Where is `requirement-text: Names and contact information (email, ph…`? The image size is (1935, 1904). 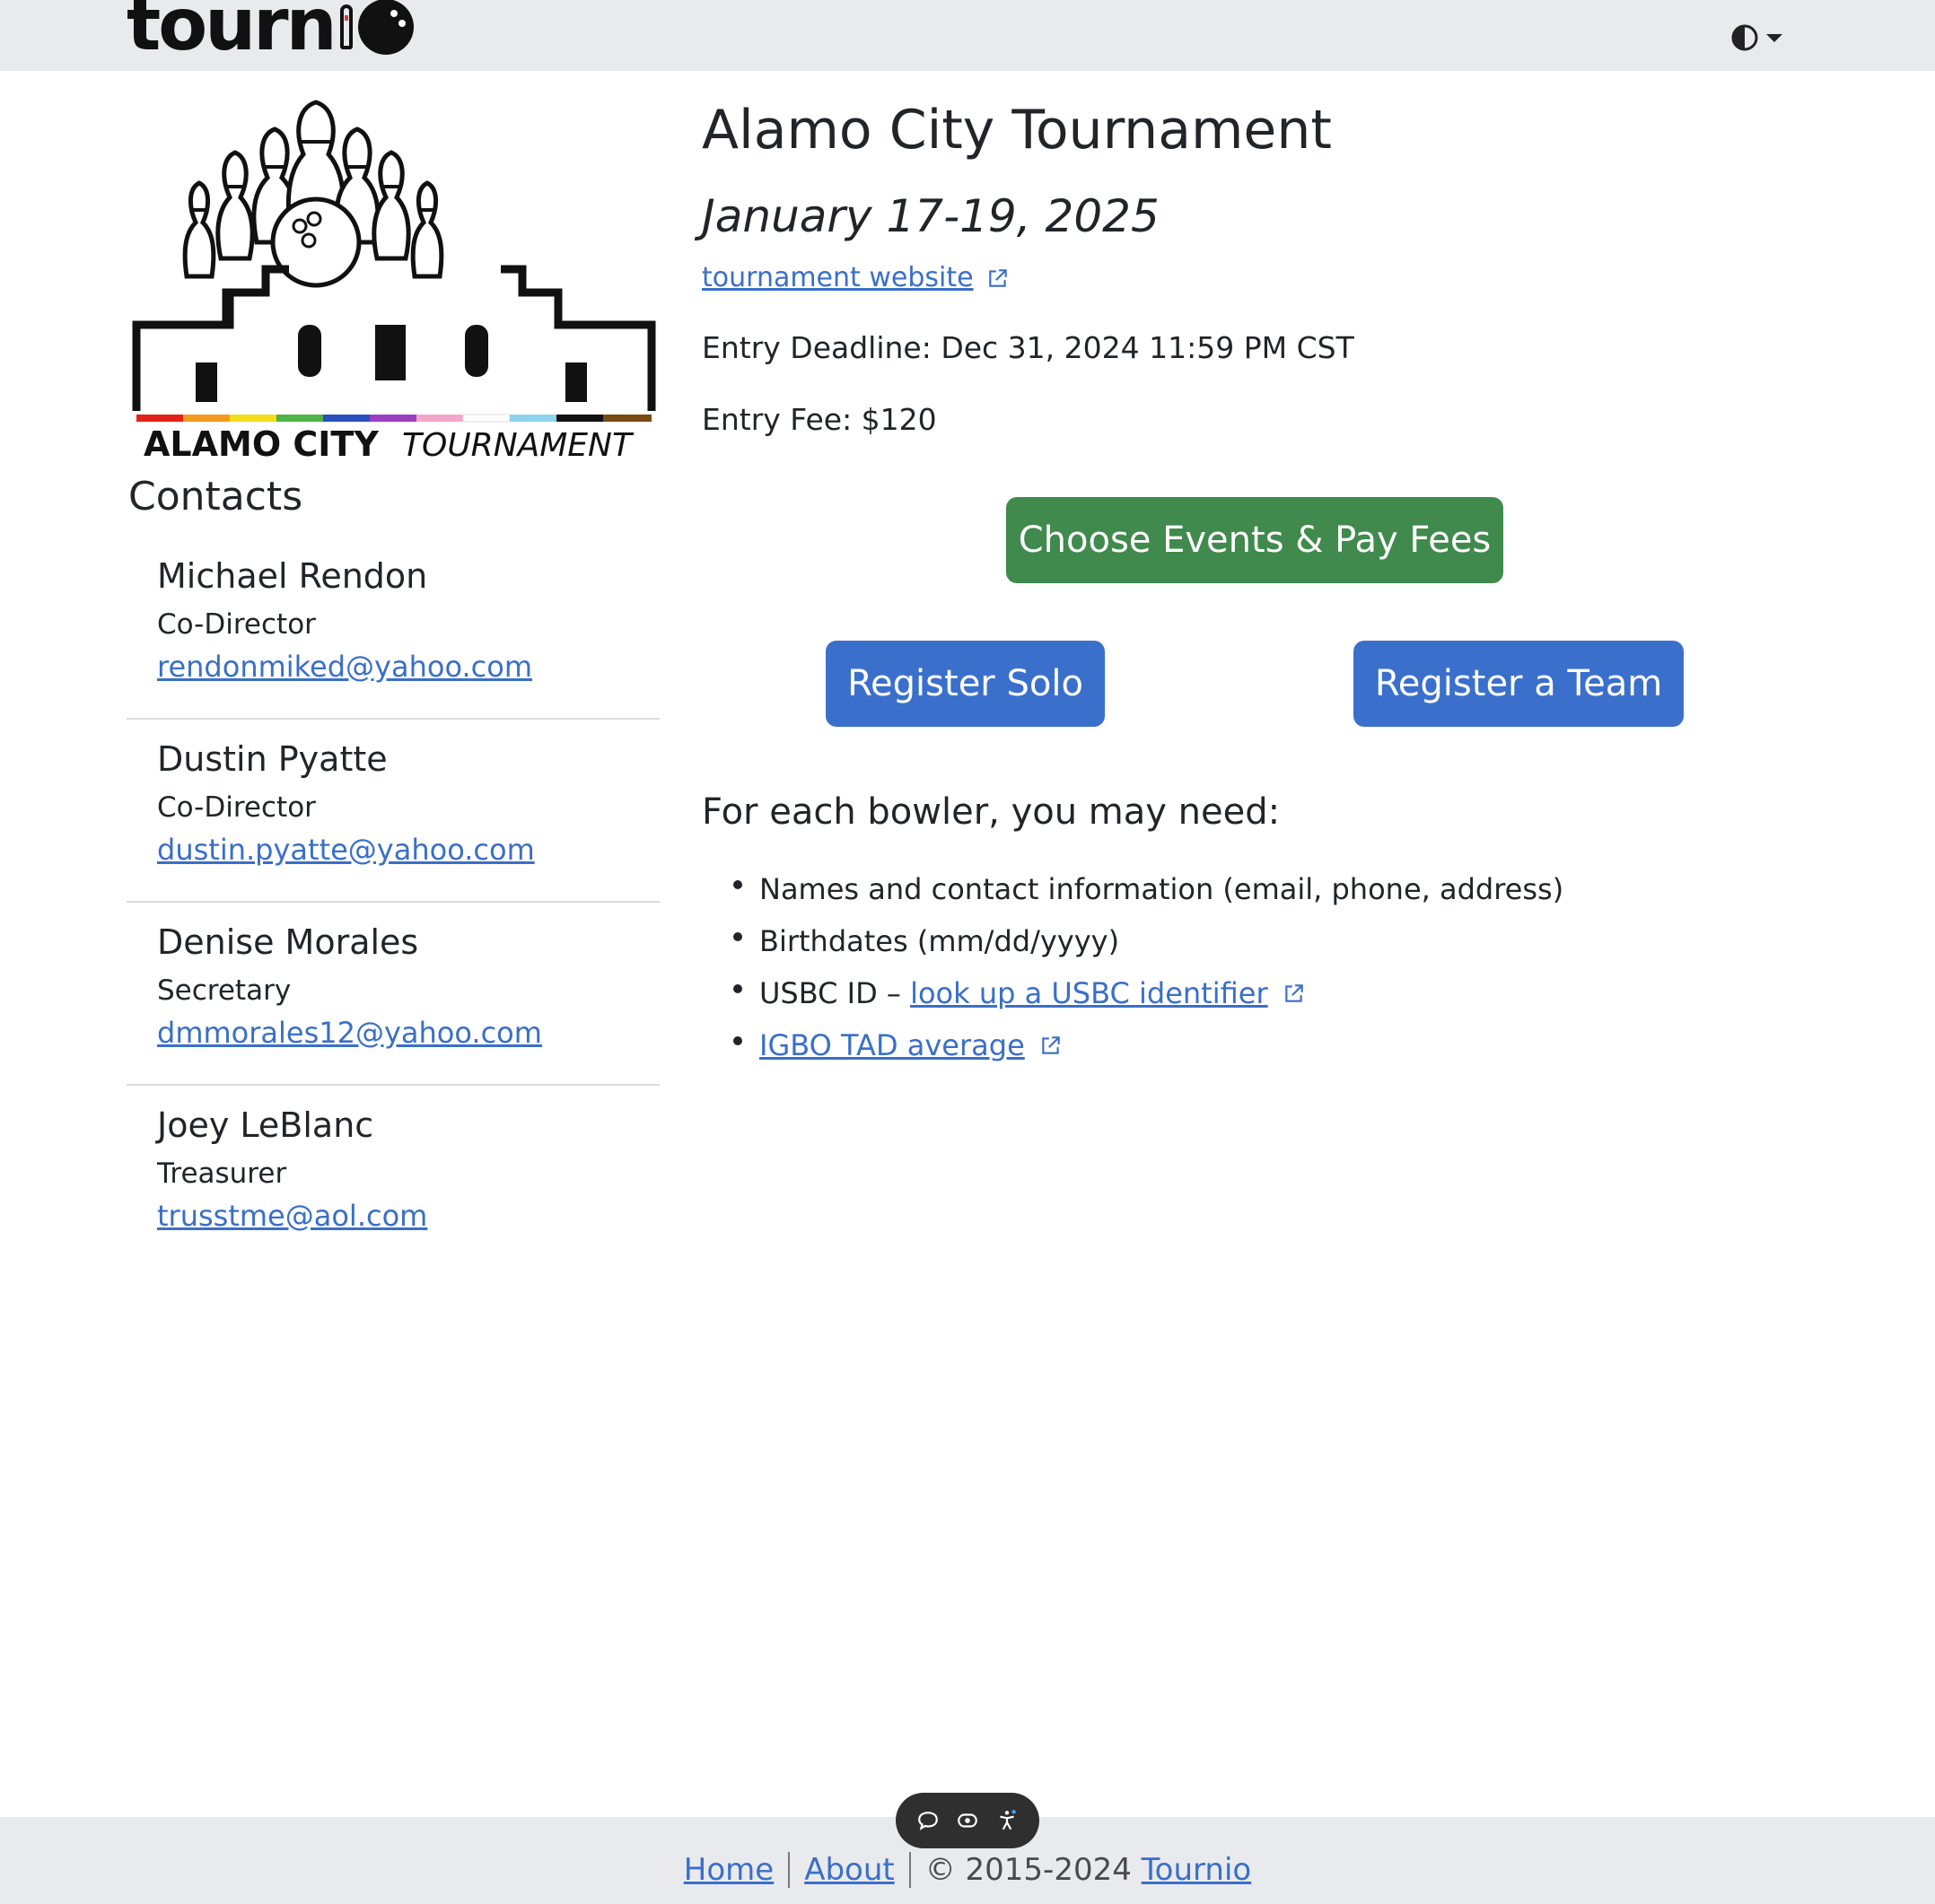
requirement-text: Names and contact information (email, ph… is located at coordinates (1161, 889).